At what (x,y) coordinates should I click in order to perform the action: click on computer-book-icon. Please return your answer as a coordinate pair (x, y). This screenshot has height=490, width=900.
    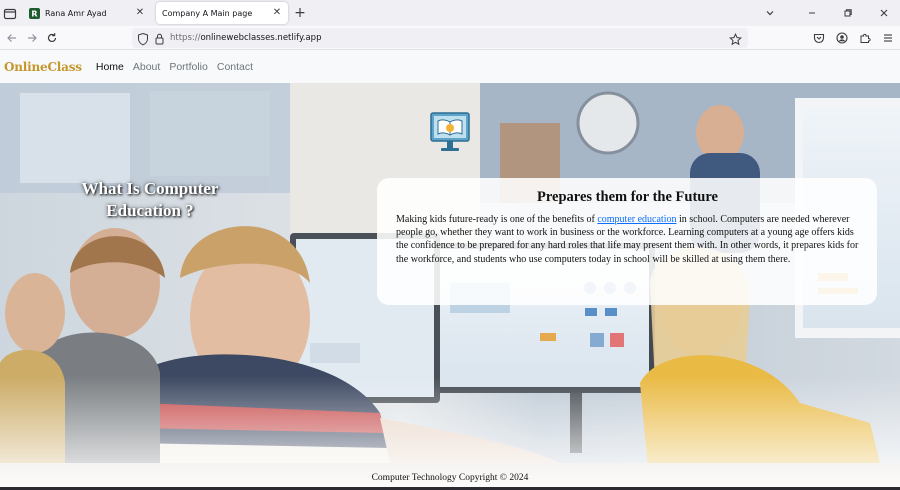
    Looking at the image, I should click on (450, 133).